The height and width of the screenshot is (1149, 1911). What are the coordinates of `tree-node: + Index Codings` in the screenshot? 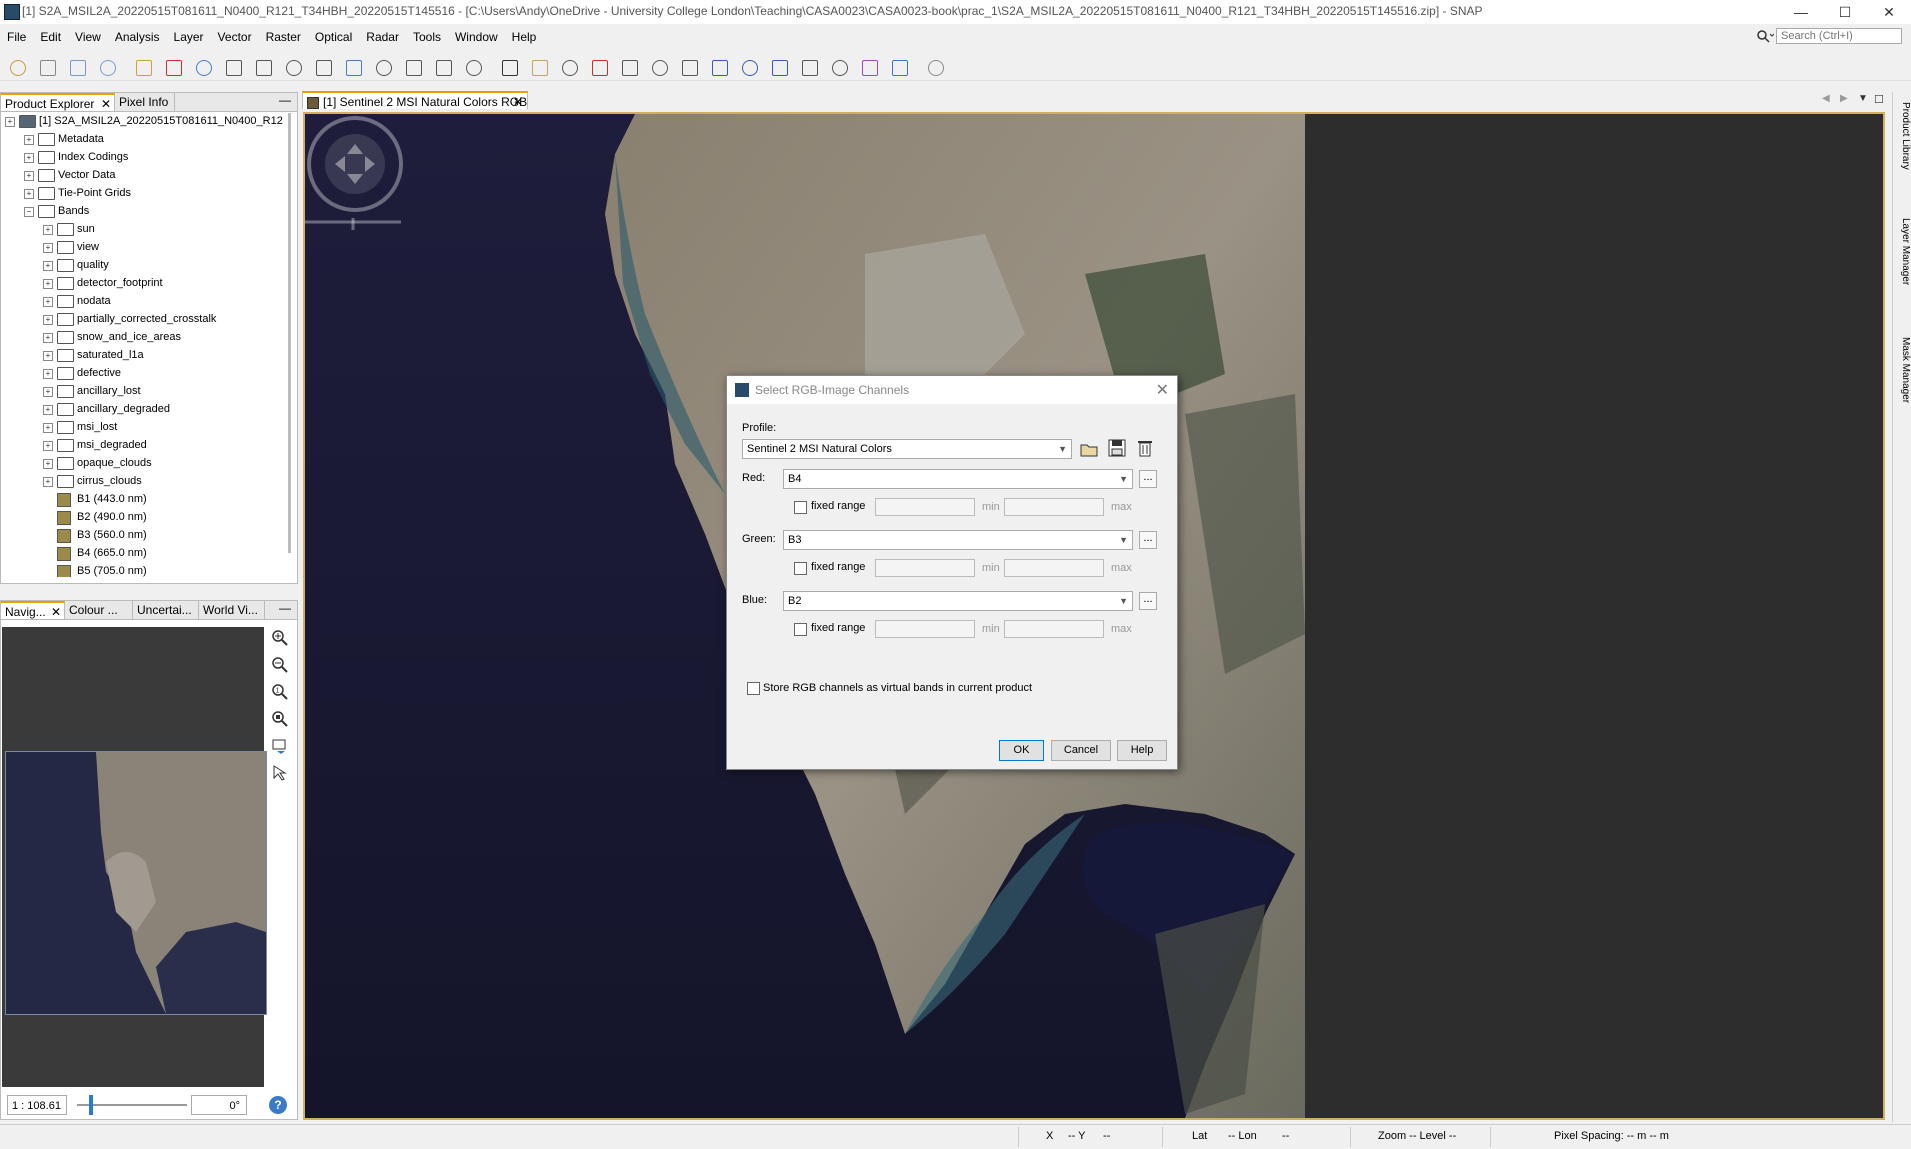 It's located at (142, 157).